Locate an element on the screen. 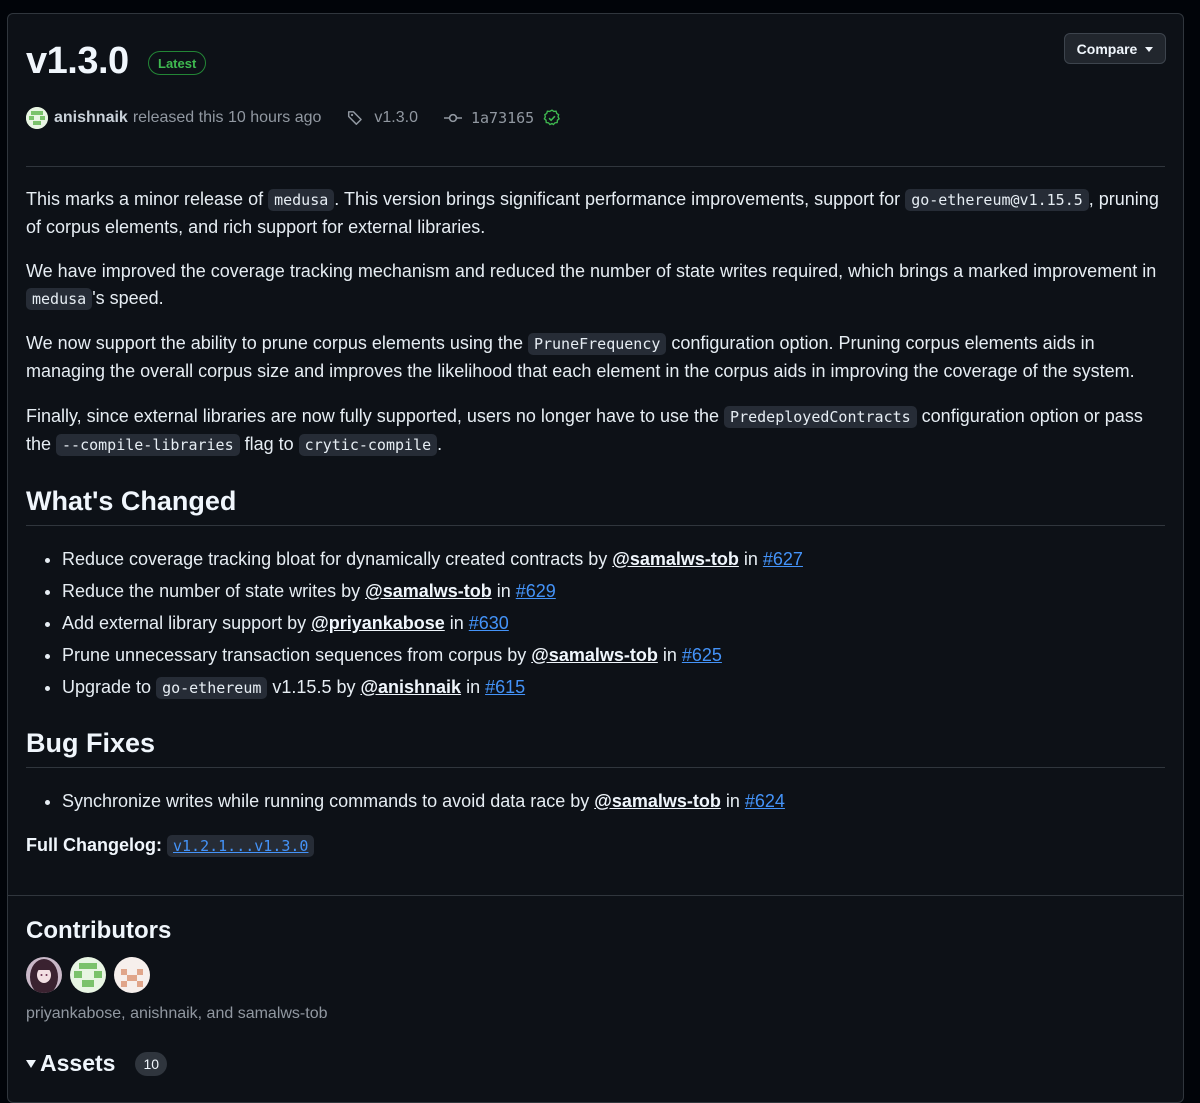  triangle-down-icon is located at coordinates (31, 1063).